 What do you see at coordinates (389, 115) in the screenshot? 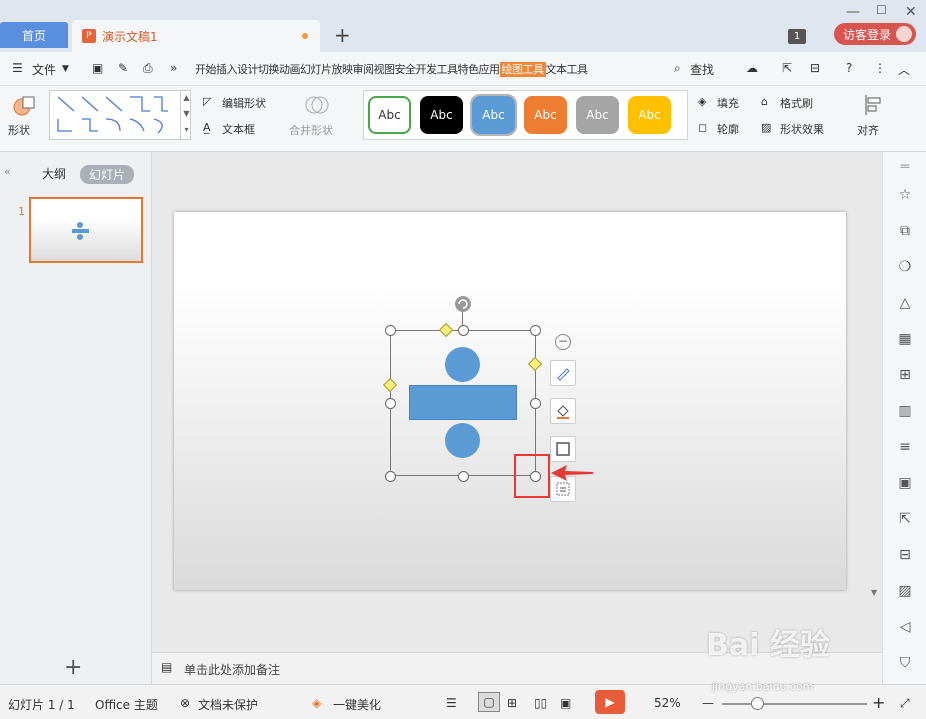
I see `style-white-outline: Abc` at bounding box center [389, 115].